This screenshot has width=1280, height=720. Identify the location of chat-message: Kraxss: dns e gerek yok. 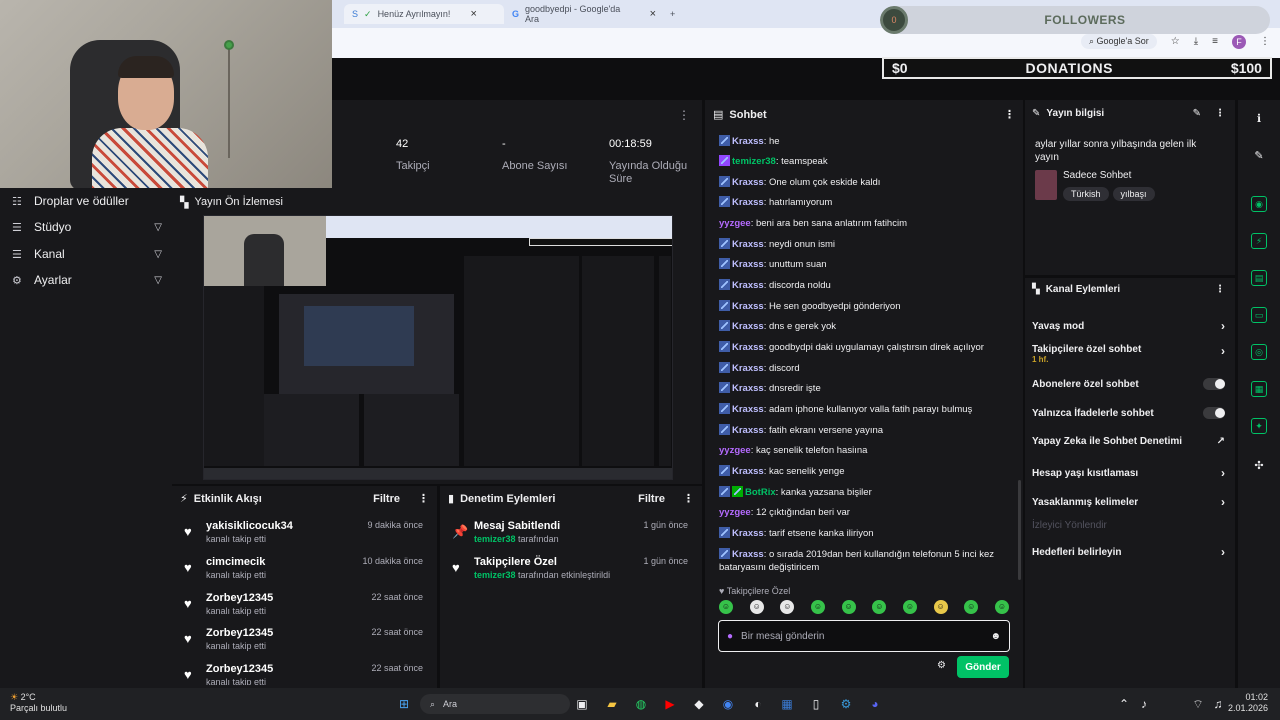
(867, 326).